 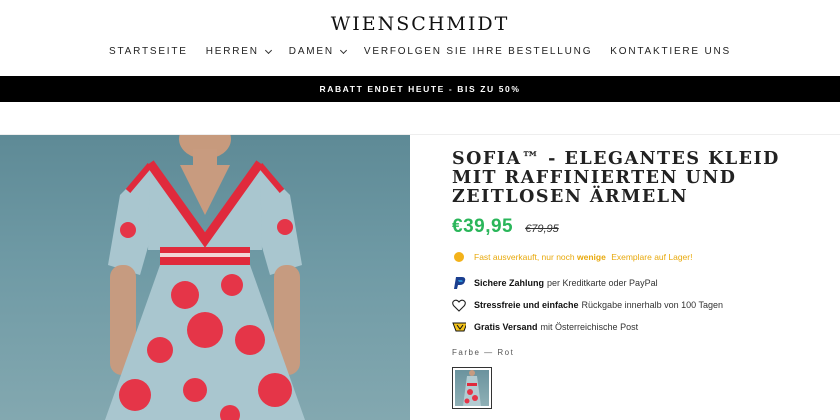 What do you see at coordinates (420, 24) in the screenshot?
I see `store-logo: WIENSCHMIDT` at bounding box center [420, 24].